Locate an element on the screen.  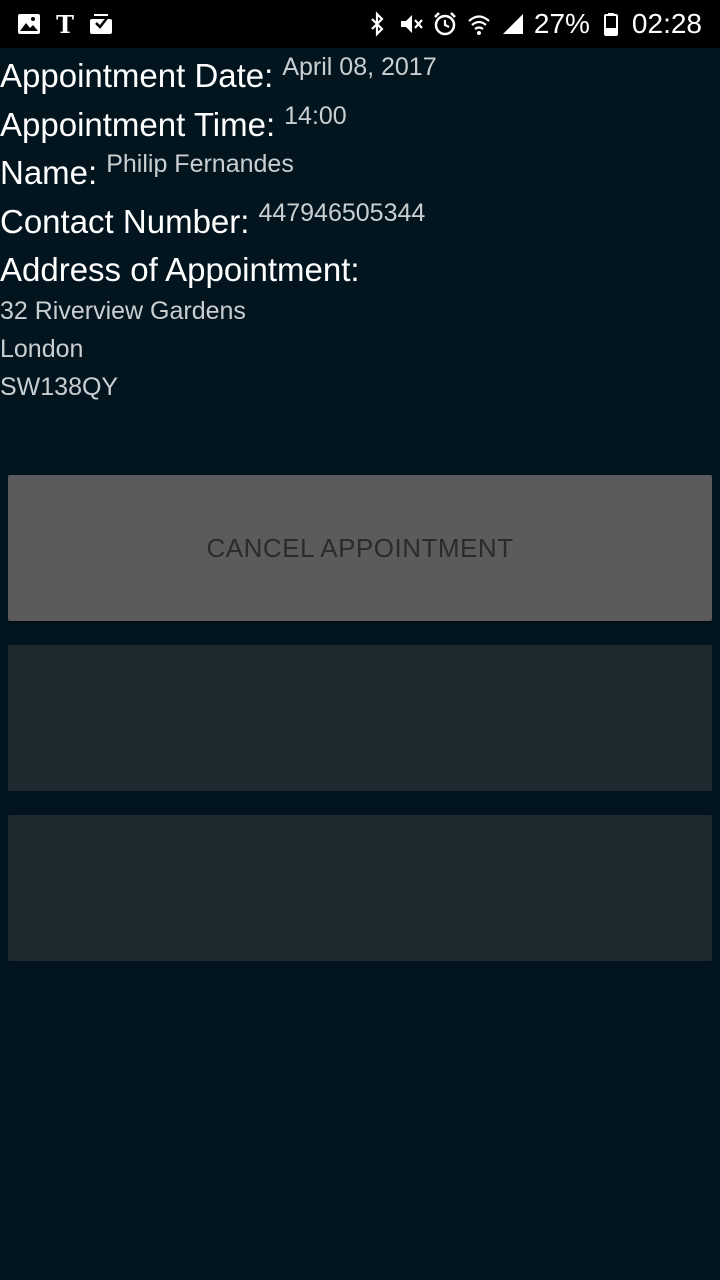
appointment-time-row: Appointment Time: 14:00 is located at coordinates (360, 125).